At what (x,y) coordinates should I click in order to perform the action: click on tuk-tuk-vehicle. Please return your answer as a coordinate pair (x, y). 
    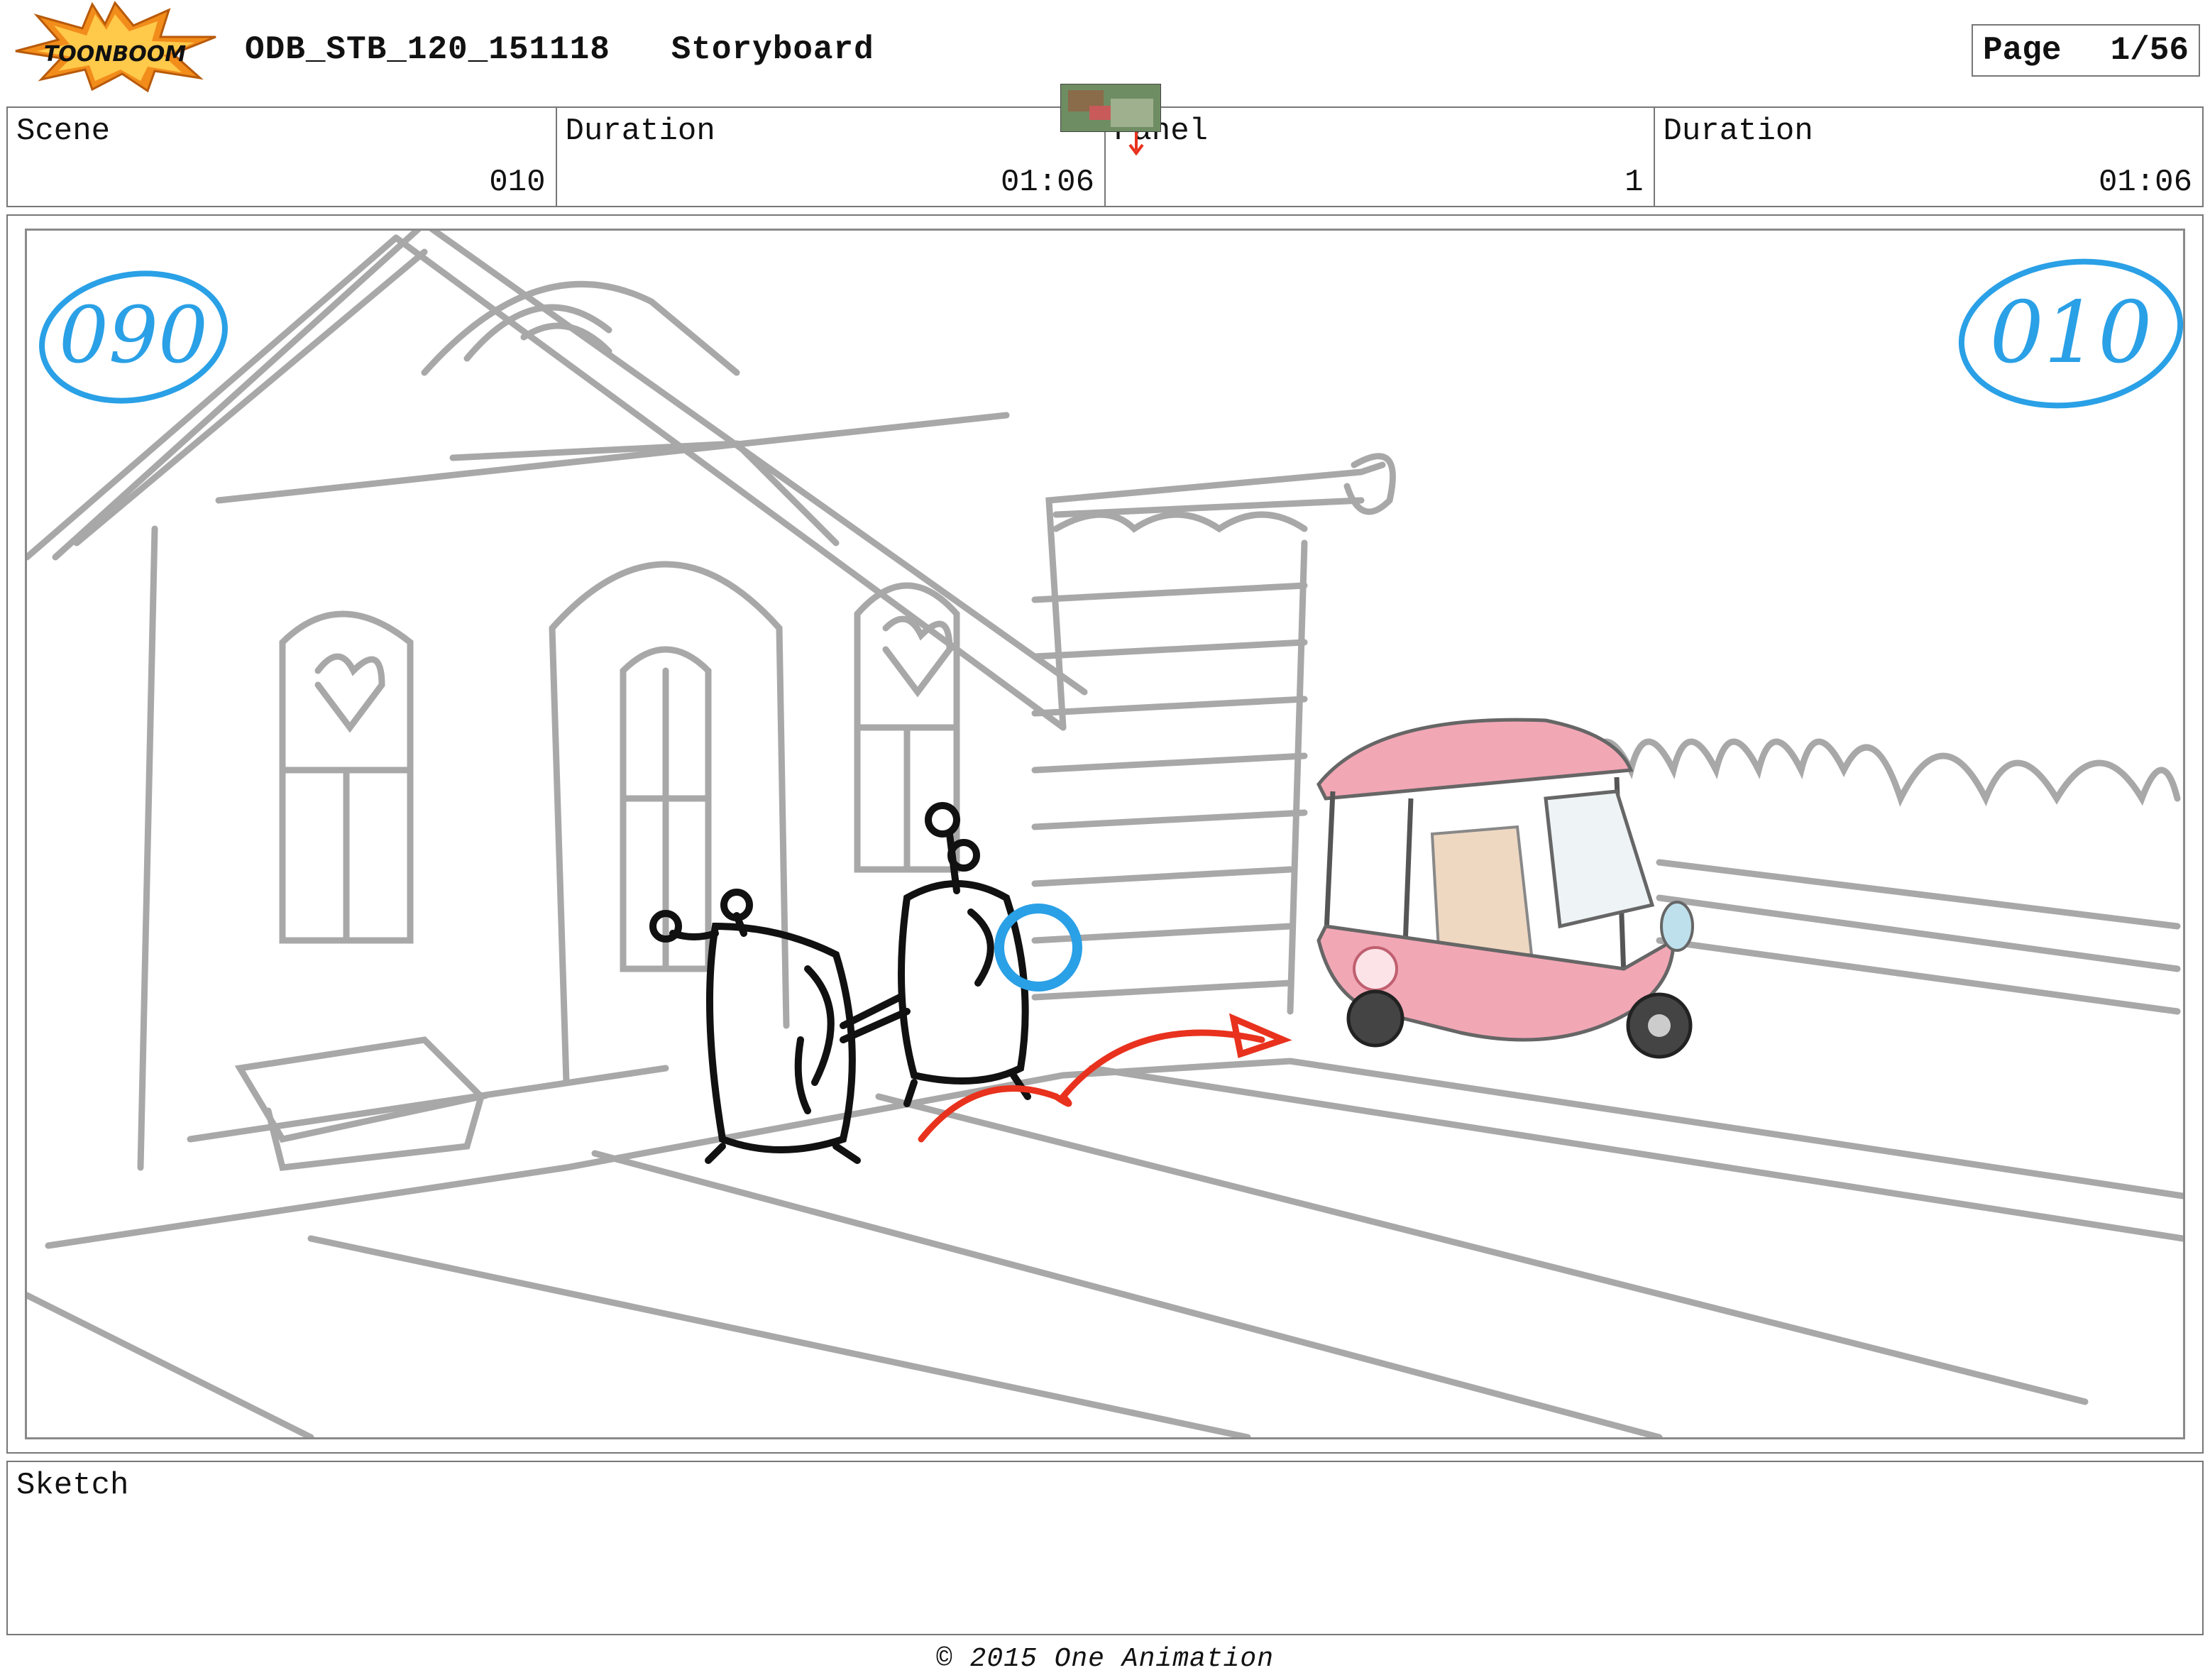
    Looking at the image, I should click on (1505, 889).